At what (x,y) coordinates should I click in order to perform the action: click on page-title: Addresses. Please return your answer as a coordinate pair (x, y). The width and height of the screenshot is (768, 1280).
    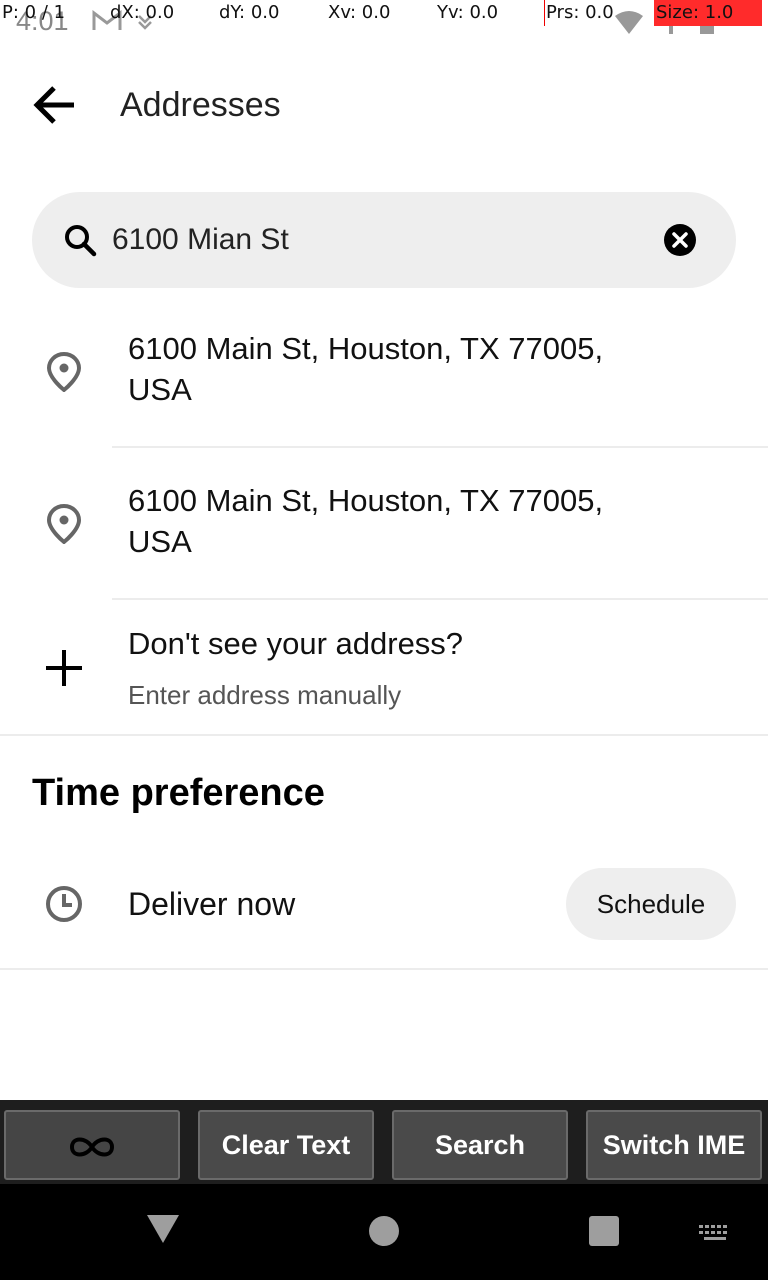
    Looking at the image, I should click on (200, 105).